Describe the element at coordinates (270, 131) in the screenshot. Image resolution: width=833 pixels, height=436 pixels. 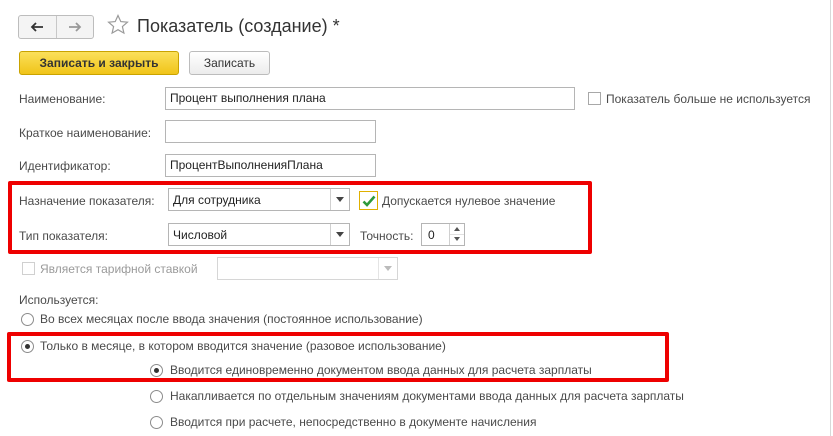
I see `short-name-input` at that location.